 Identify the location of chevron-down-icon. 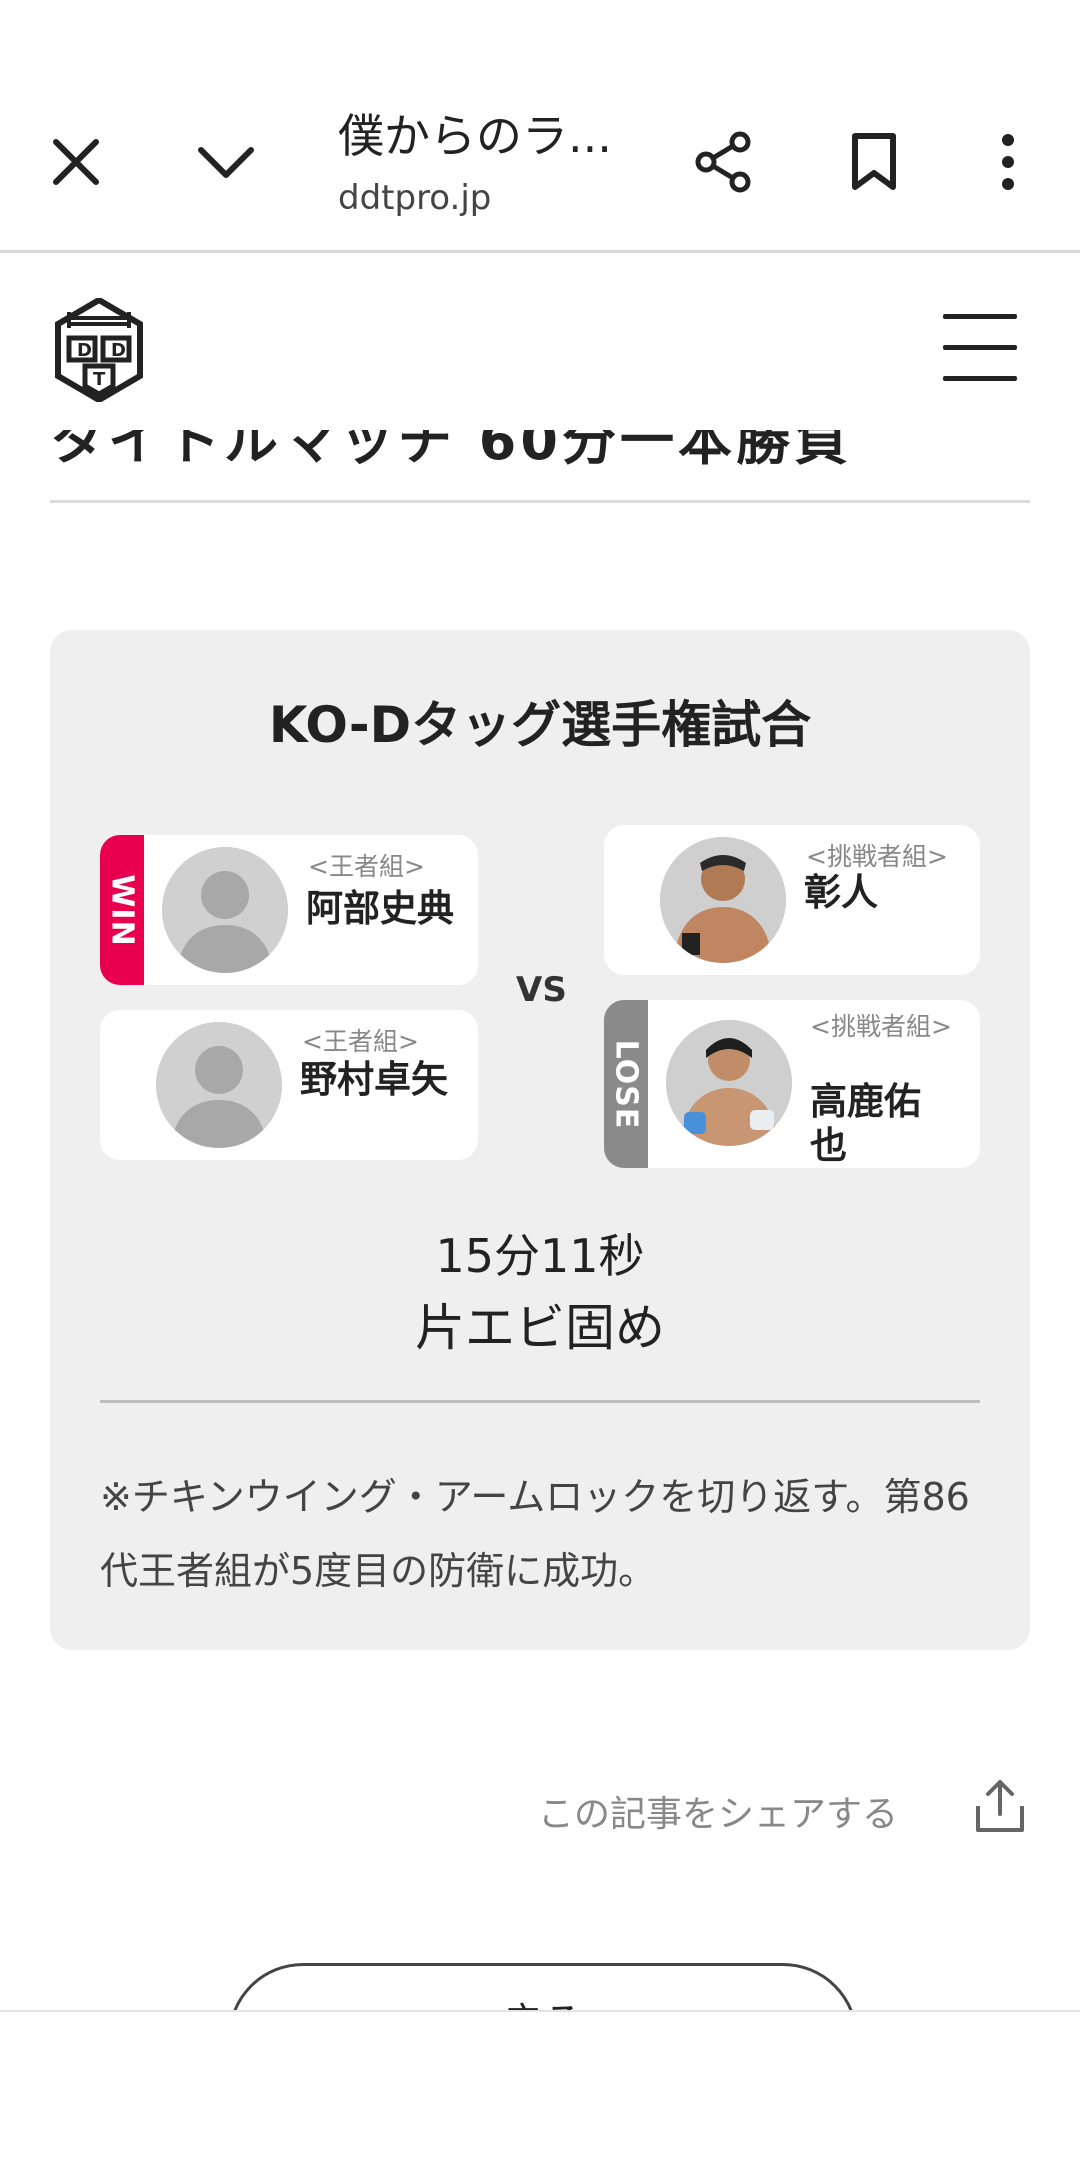
(226, 162).